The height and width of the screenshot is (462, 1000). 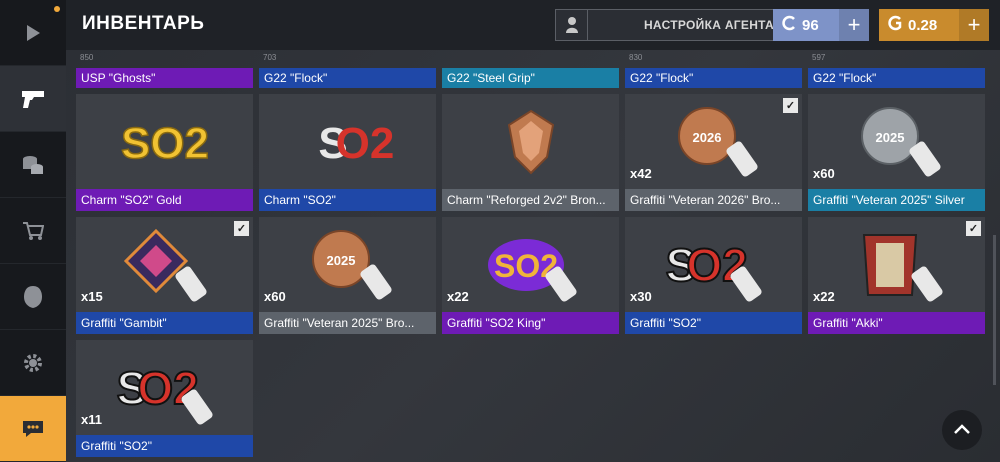 I want to click on item-label: Graffiti "Gambit", so click(x=164, y=323).